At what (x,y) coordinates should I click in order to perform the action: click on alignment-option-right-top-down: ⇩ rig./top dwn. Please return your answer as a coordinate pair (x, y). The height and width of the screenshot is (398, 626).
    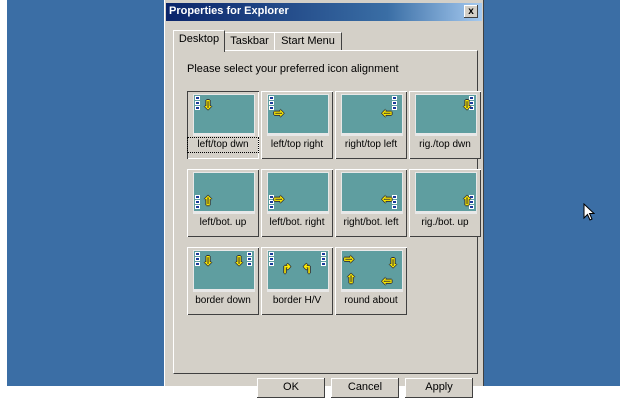
    Looking at the image, I should click on (445, 125).